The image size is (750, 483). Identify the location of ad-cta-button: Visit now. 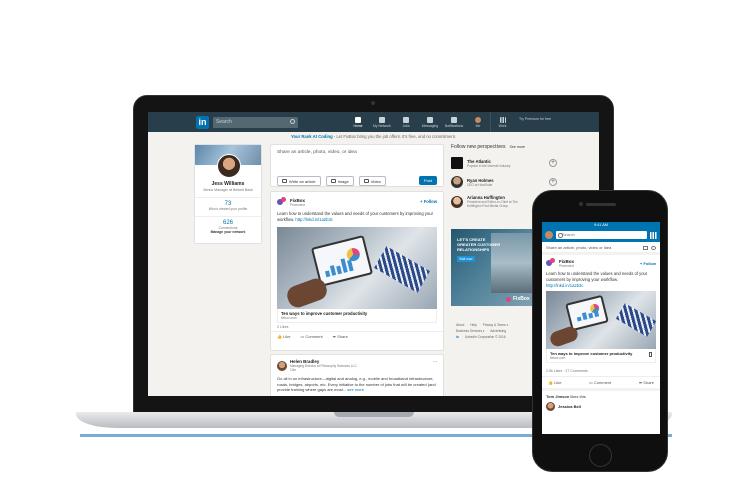
(466, 259).